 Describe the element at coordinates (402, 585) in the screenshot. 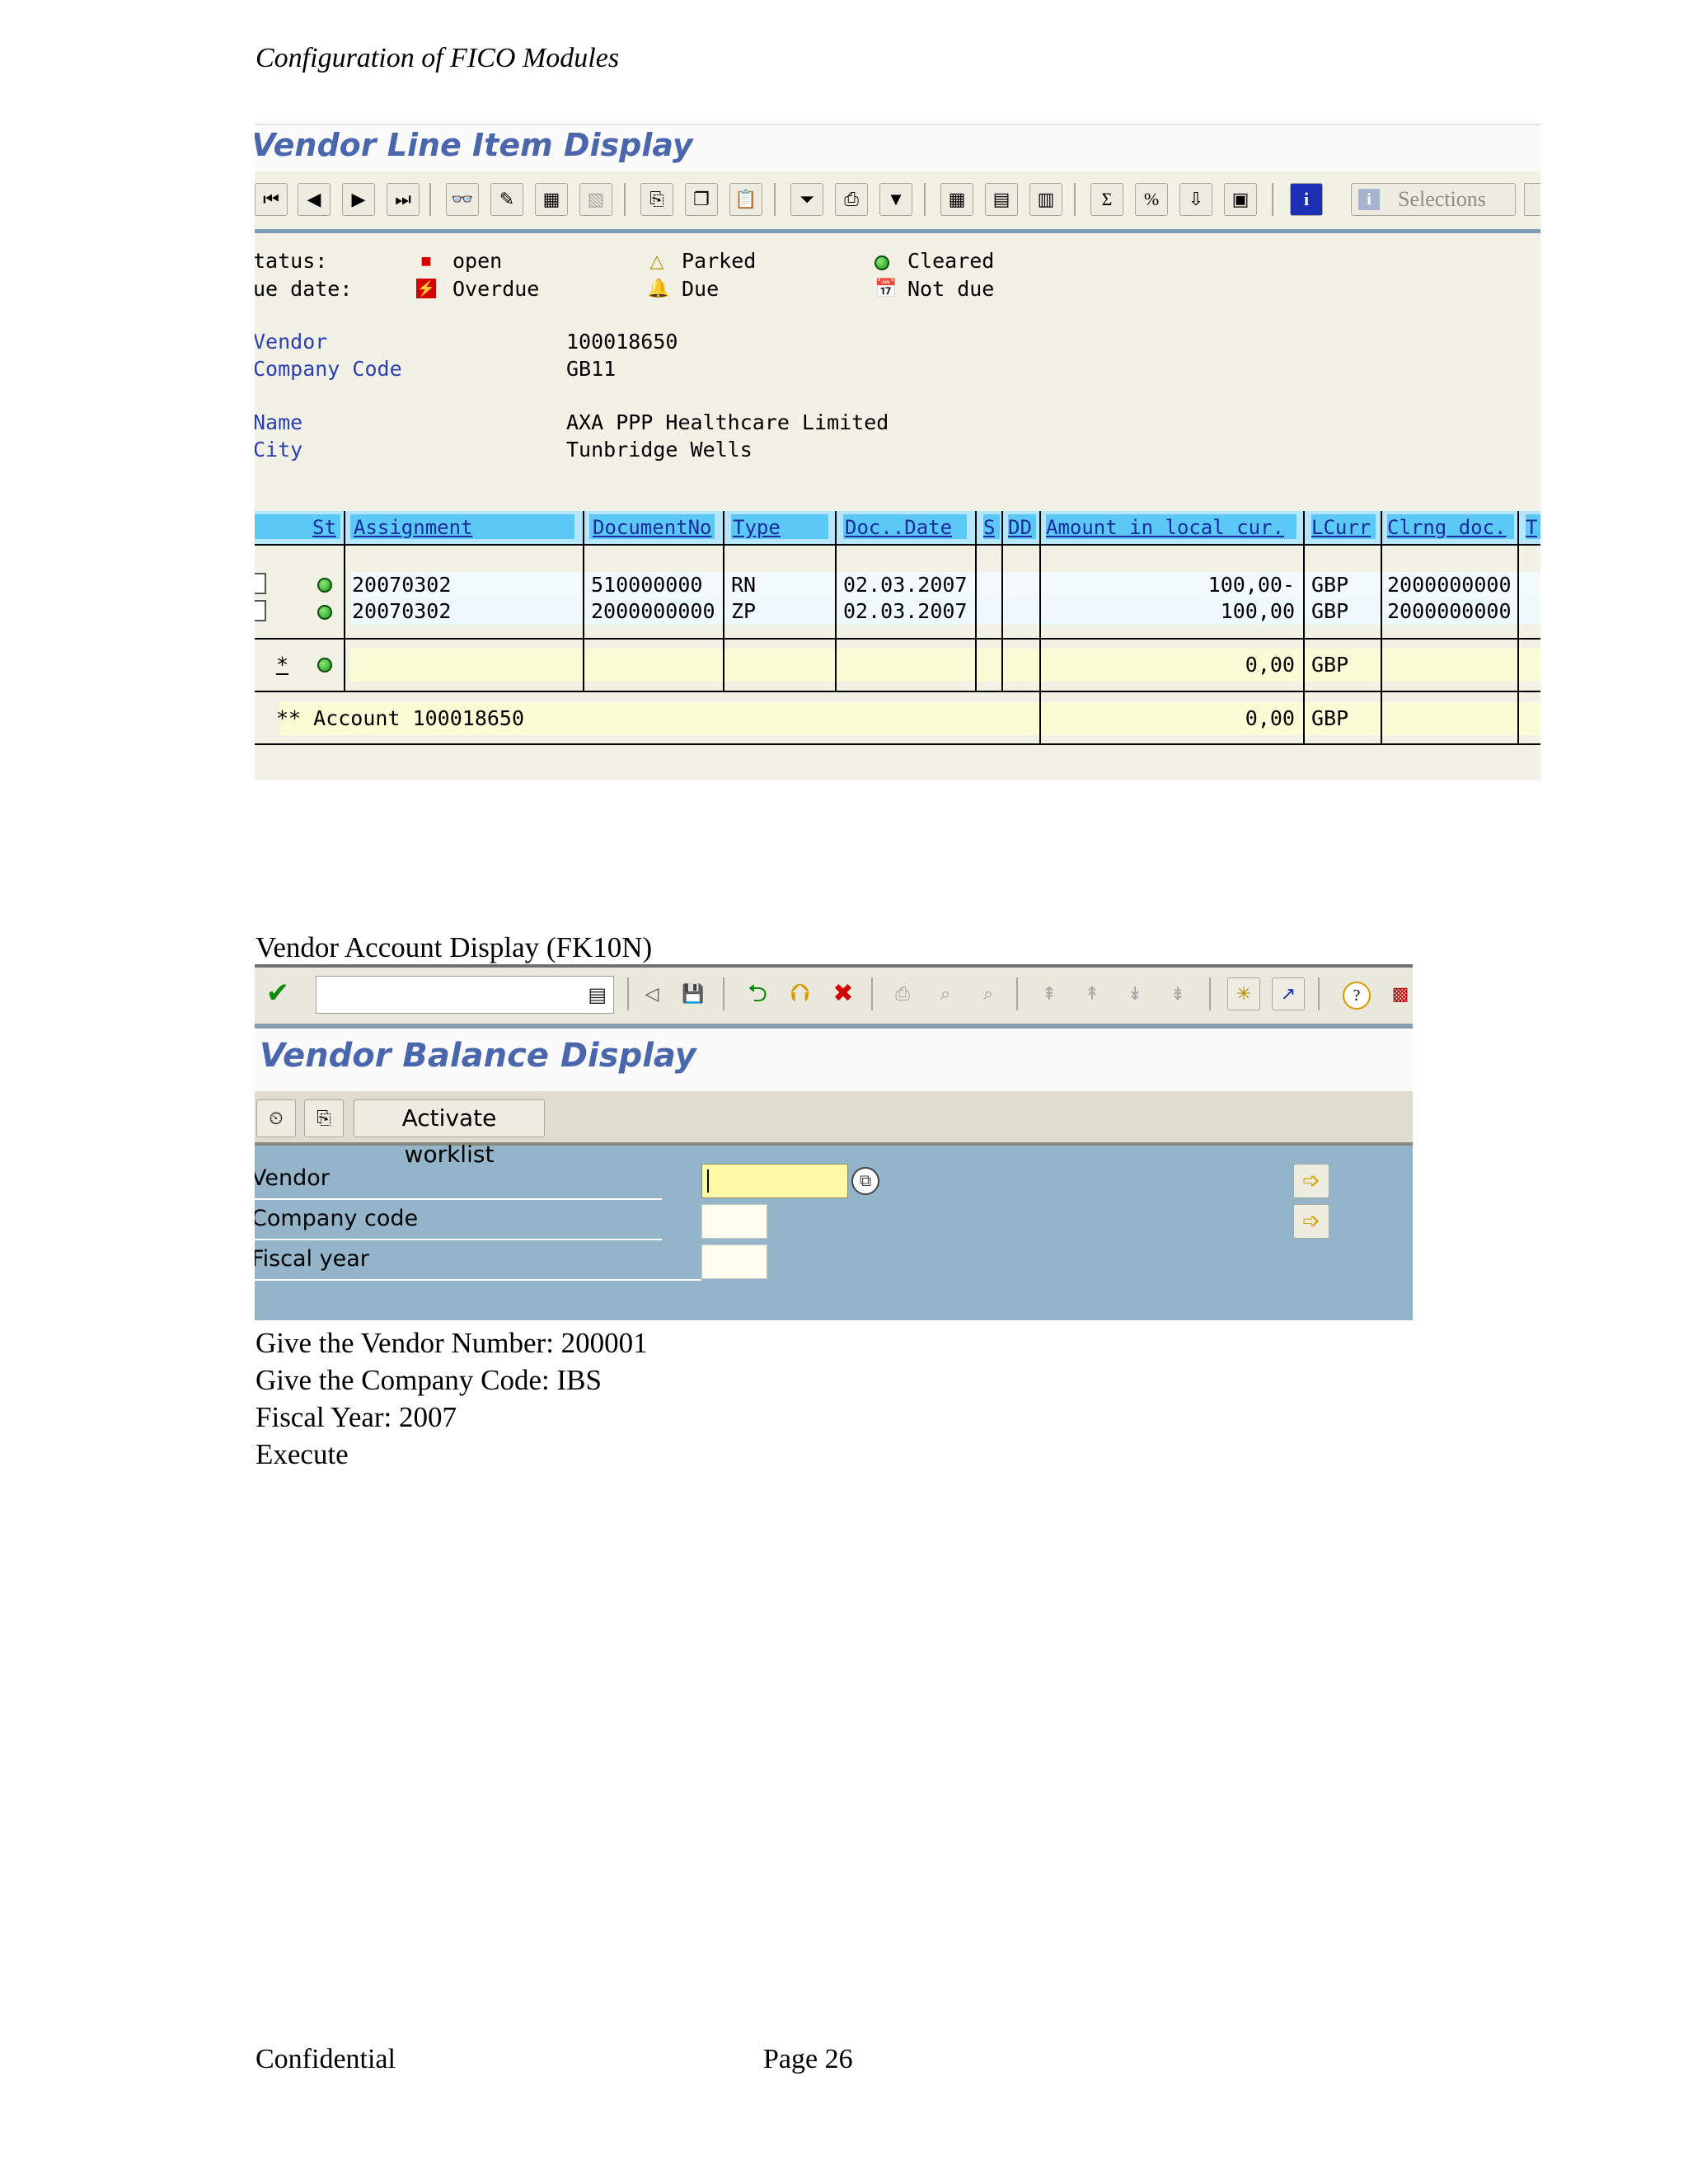

I see `cell-assignment: 20070302` at that location.